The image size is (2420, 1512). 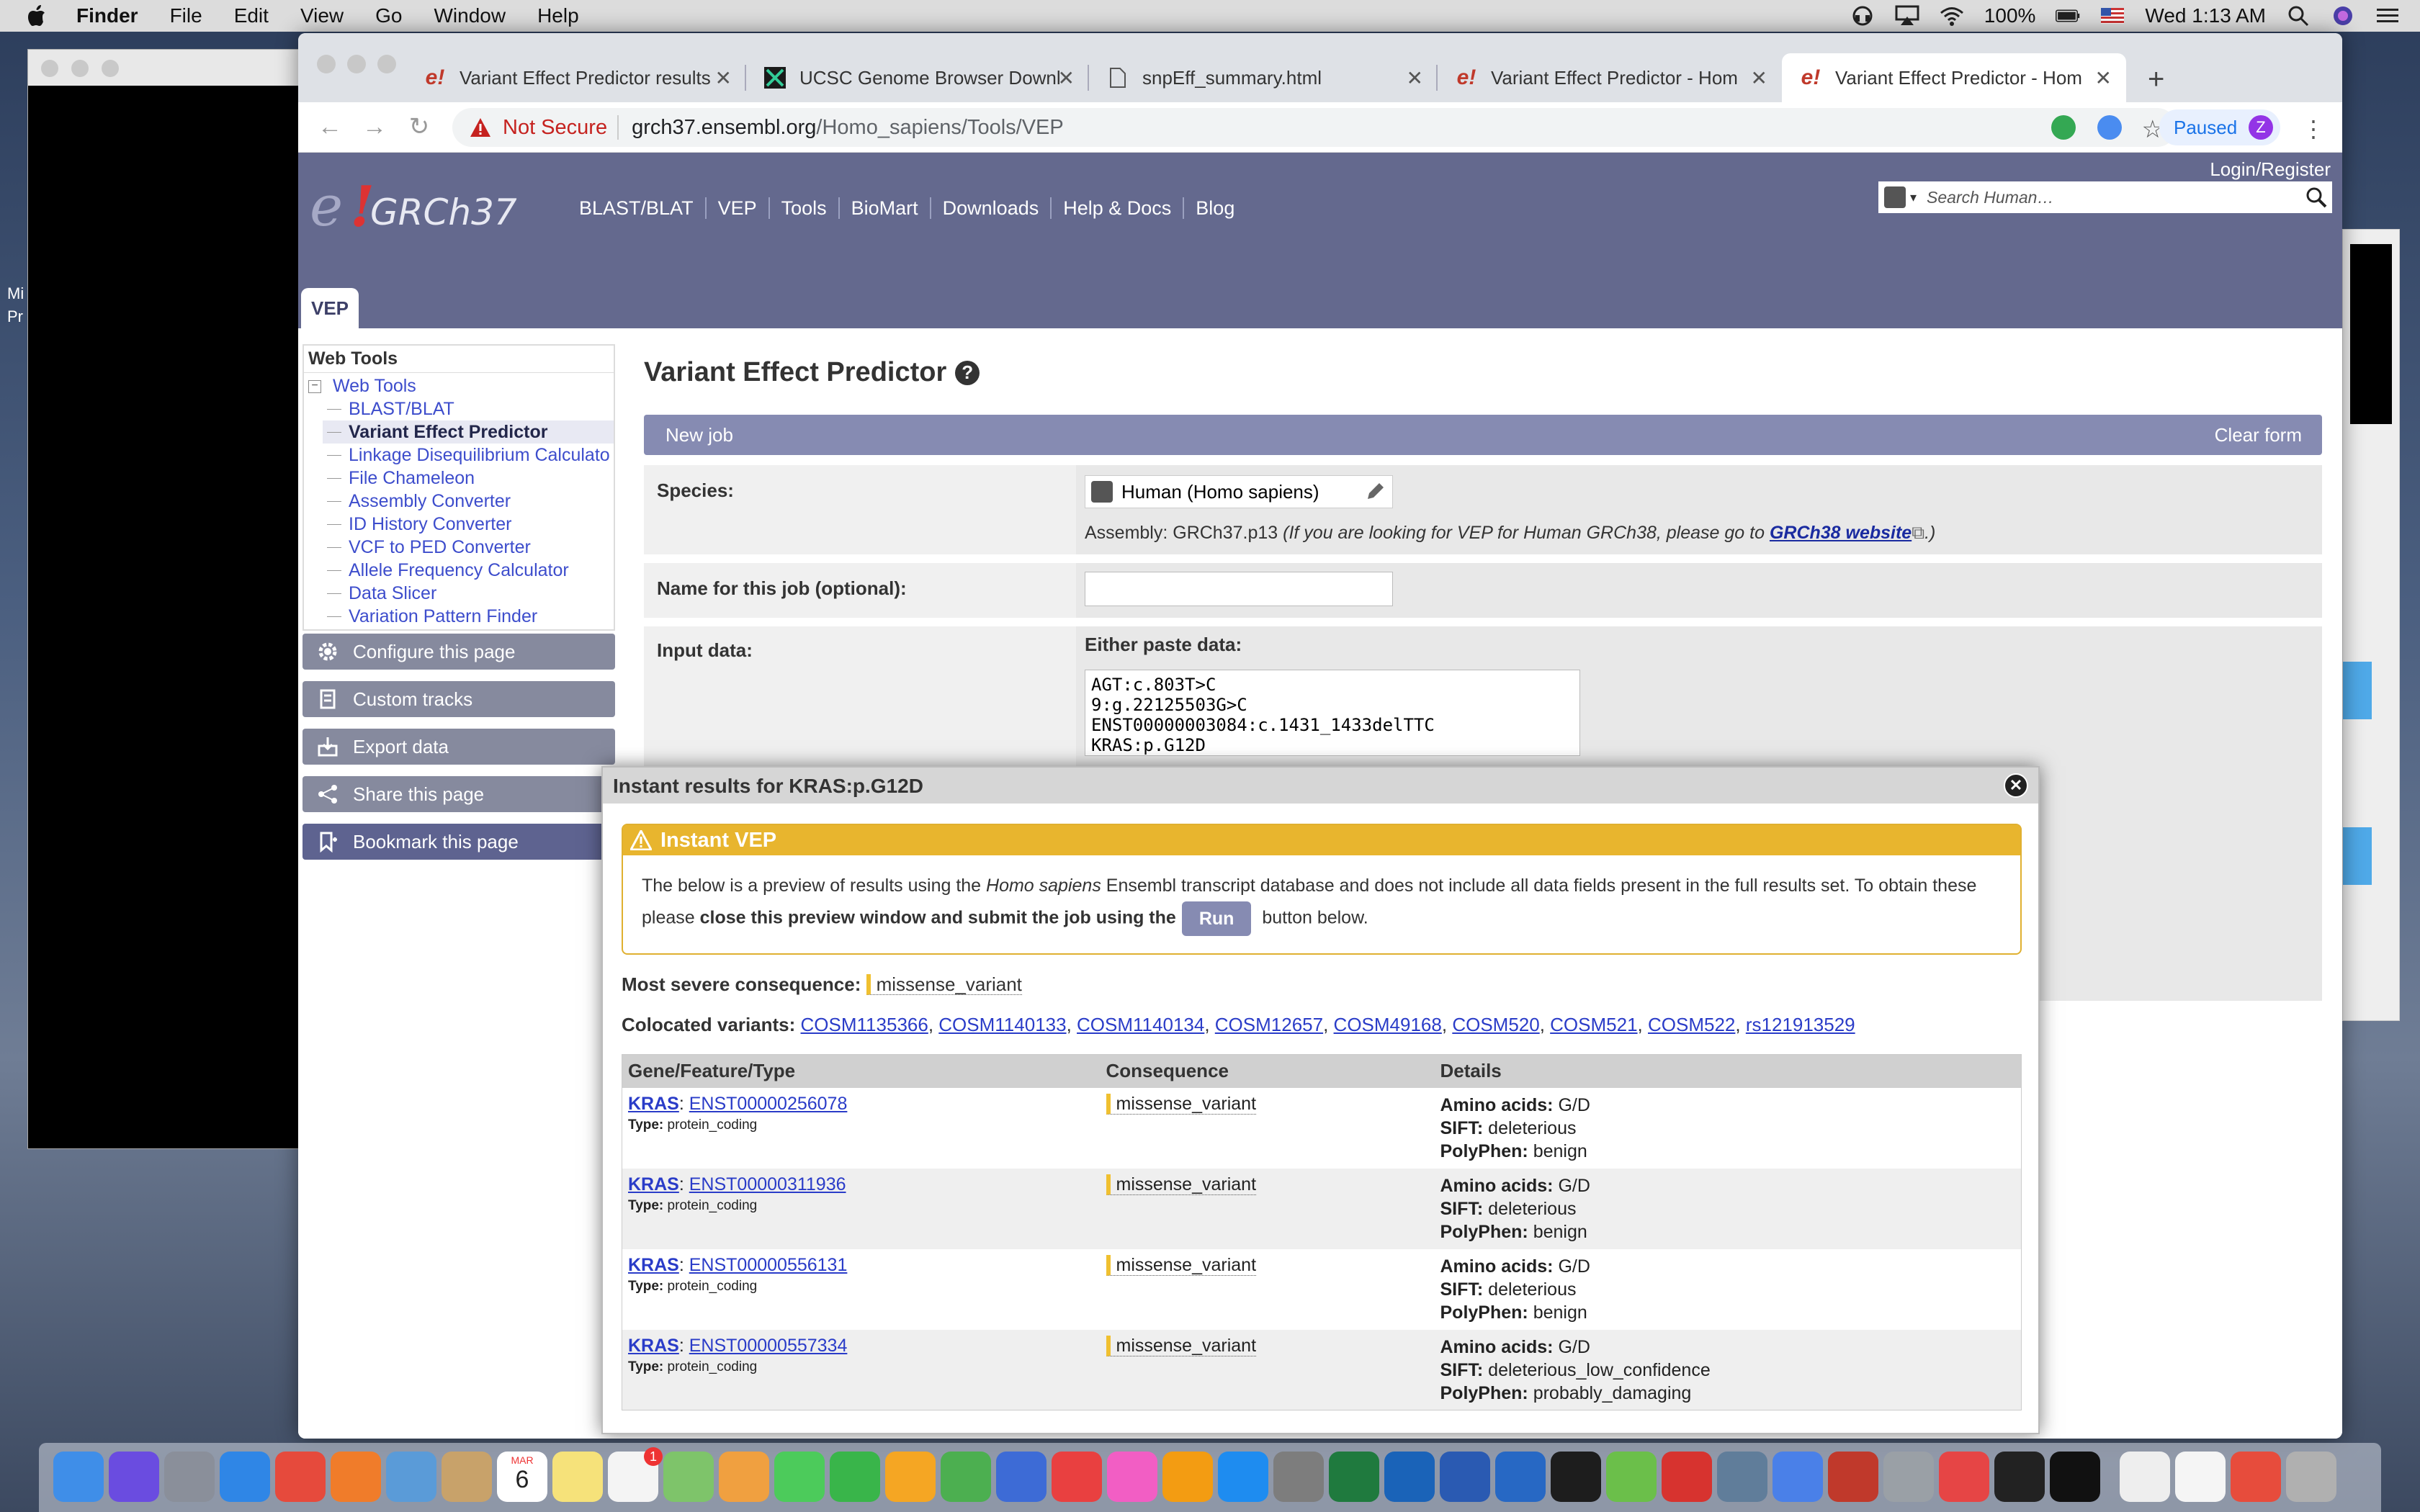 I want to click on custom-tracks-button: Custom tracks, so click(x=458, y=699).